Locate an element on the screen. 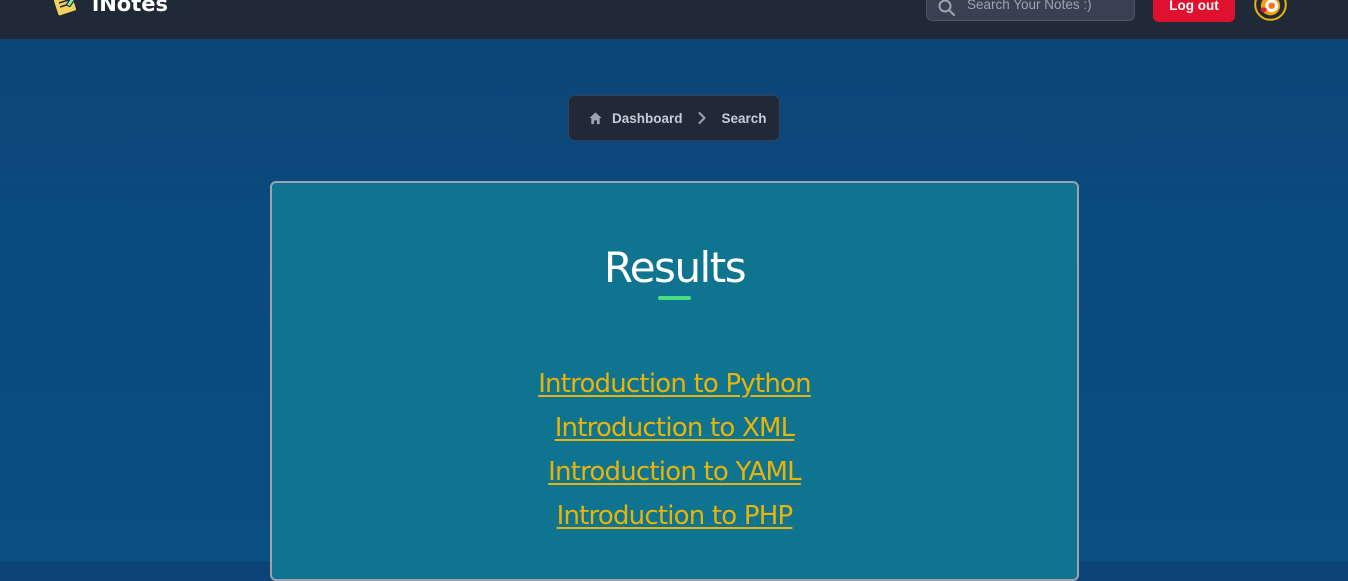  search-icon is located at coordinates (946, 8).